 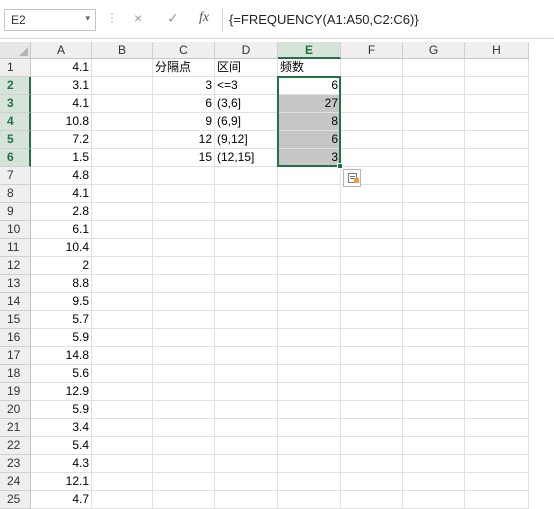 I want to click on confirm-icon: ✓, so click(x=173, y=18).